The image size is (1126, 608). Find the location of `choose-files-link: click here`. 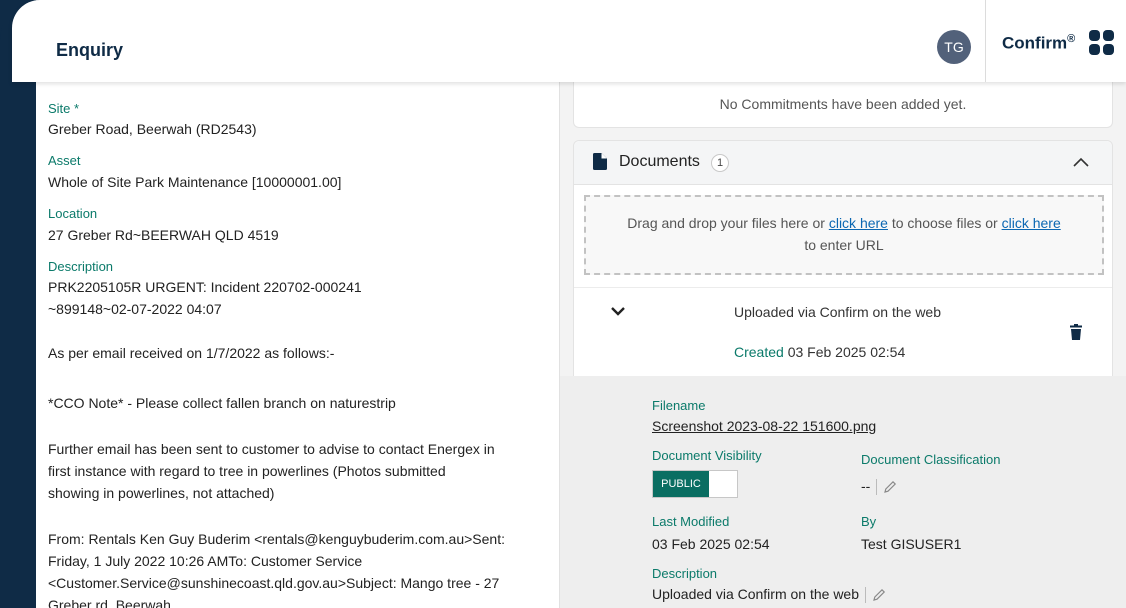

choose-files-link: click here is located at coordinates (858, 223).